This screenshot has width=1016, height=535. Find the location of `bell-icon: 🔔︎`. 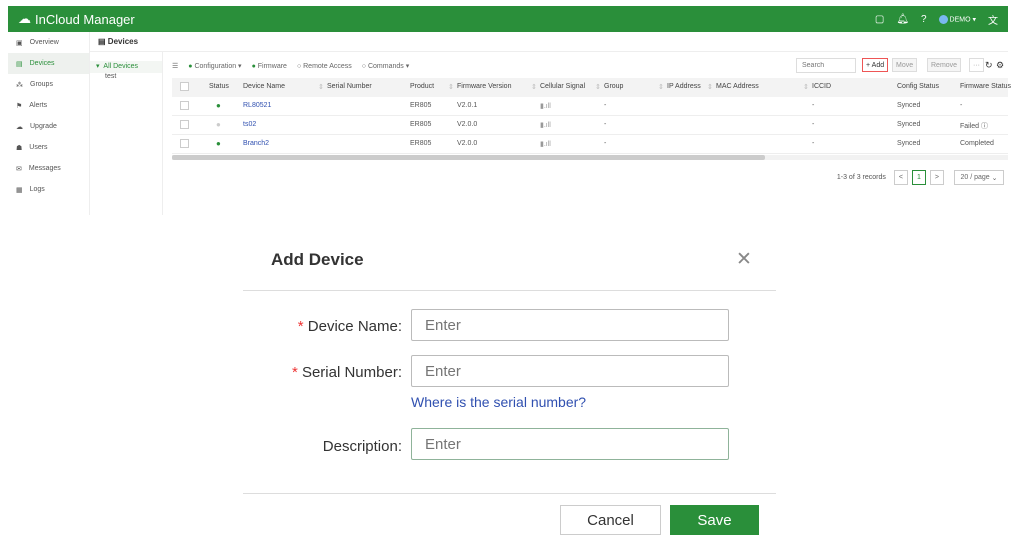

bell-icon: 🔔︎ is located at coordinates (902, 19).